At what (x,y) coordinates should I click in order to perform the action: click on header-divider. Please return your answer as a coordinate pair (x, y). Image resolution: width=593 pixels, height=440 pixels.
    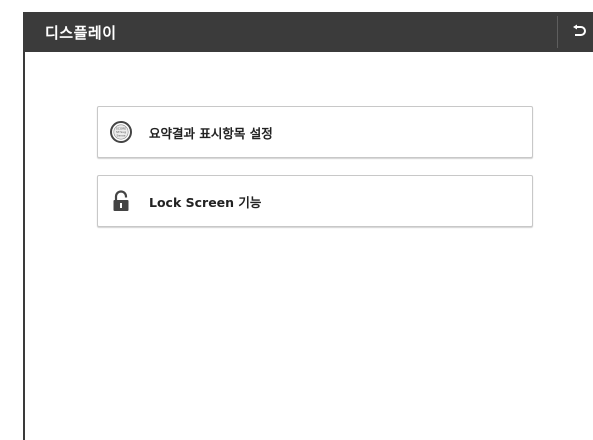
    Looking at the image, I should click on (557, 32).